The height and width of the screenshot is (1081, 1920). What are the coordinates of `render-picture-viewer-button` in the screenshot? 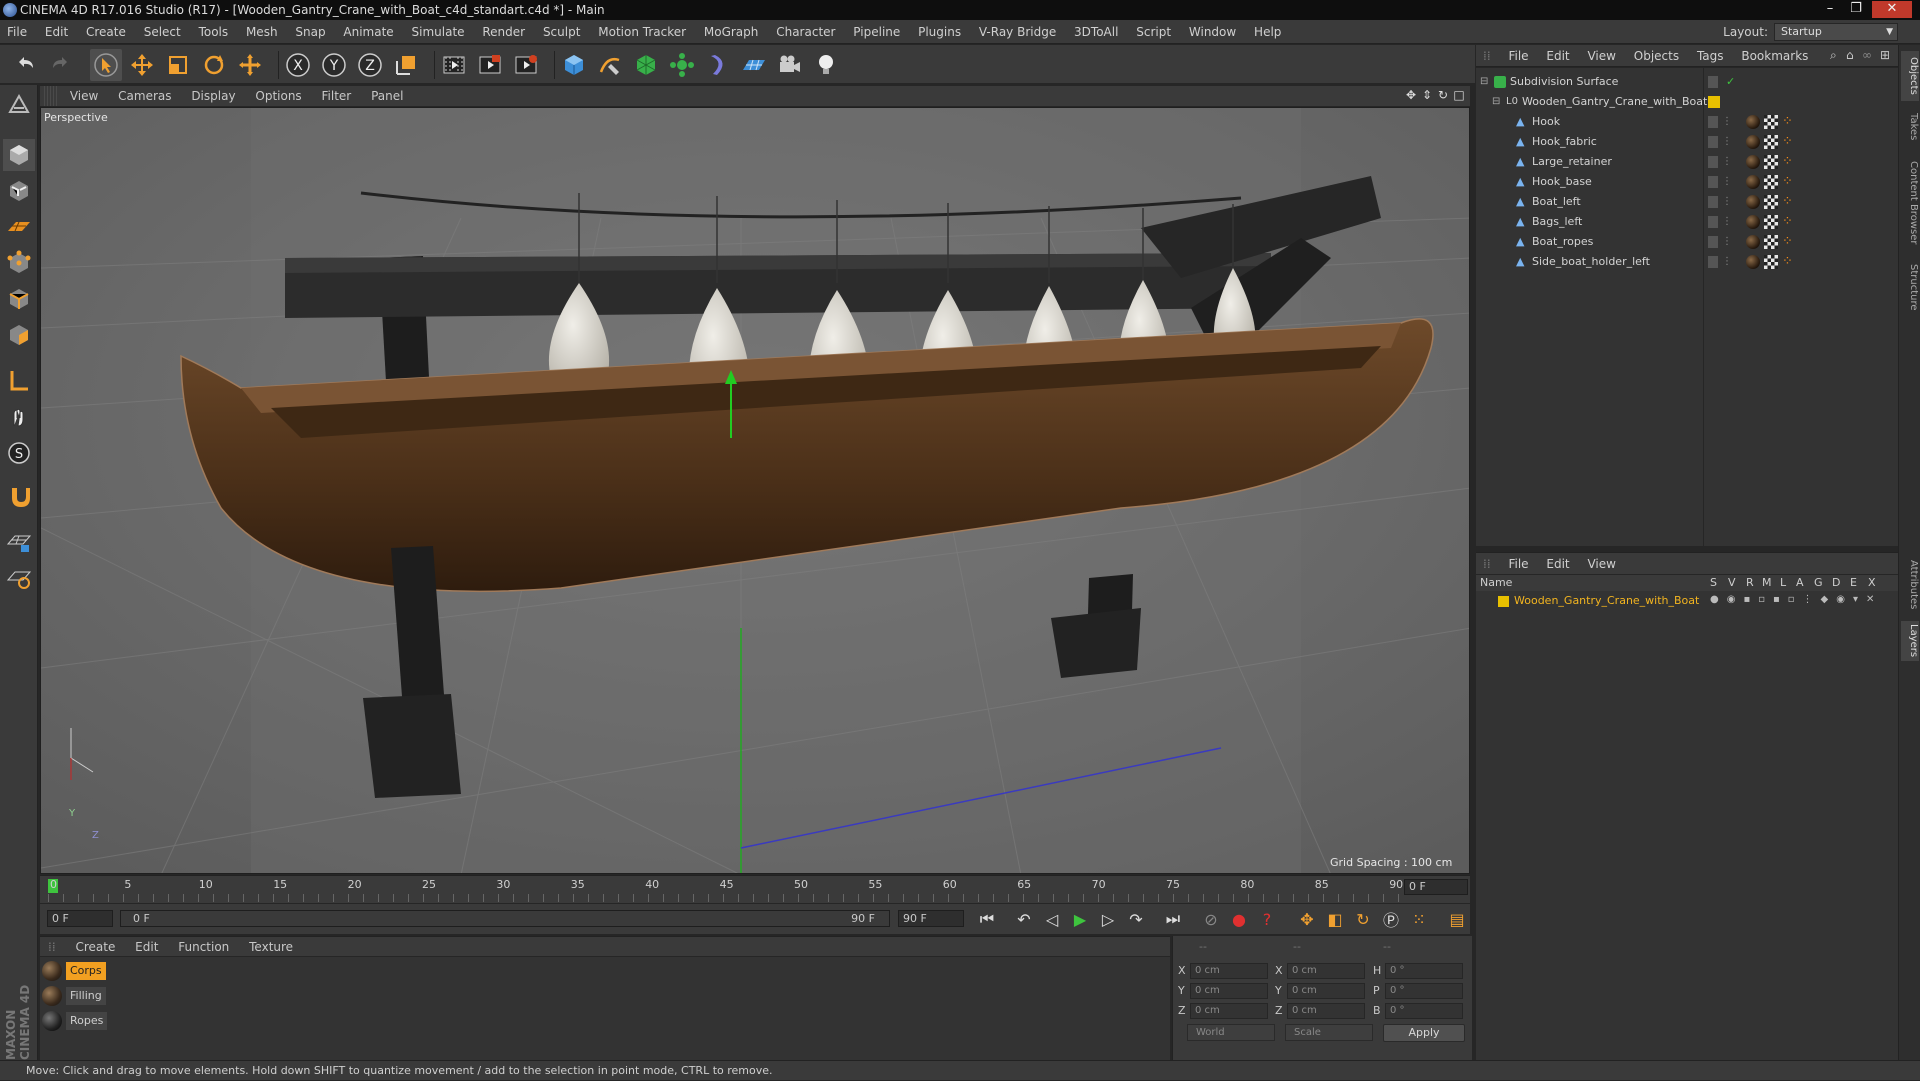 It's located at (490, 65).